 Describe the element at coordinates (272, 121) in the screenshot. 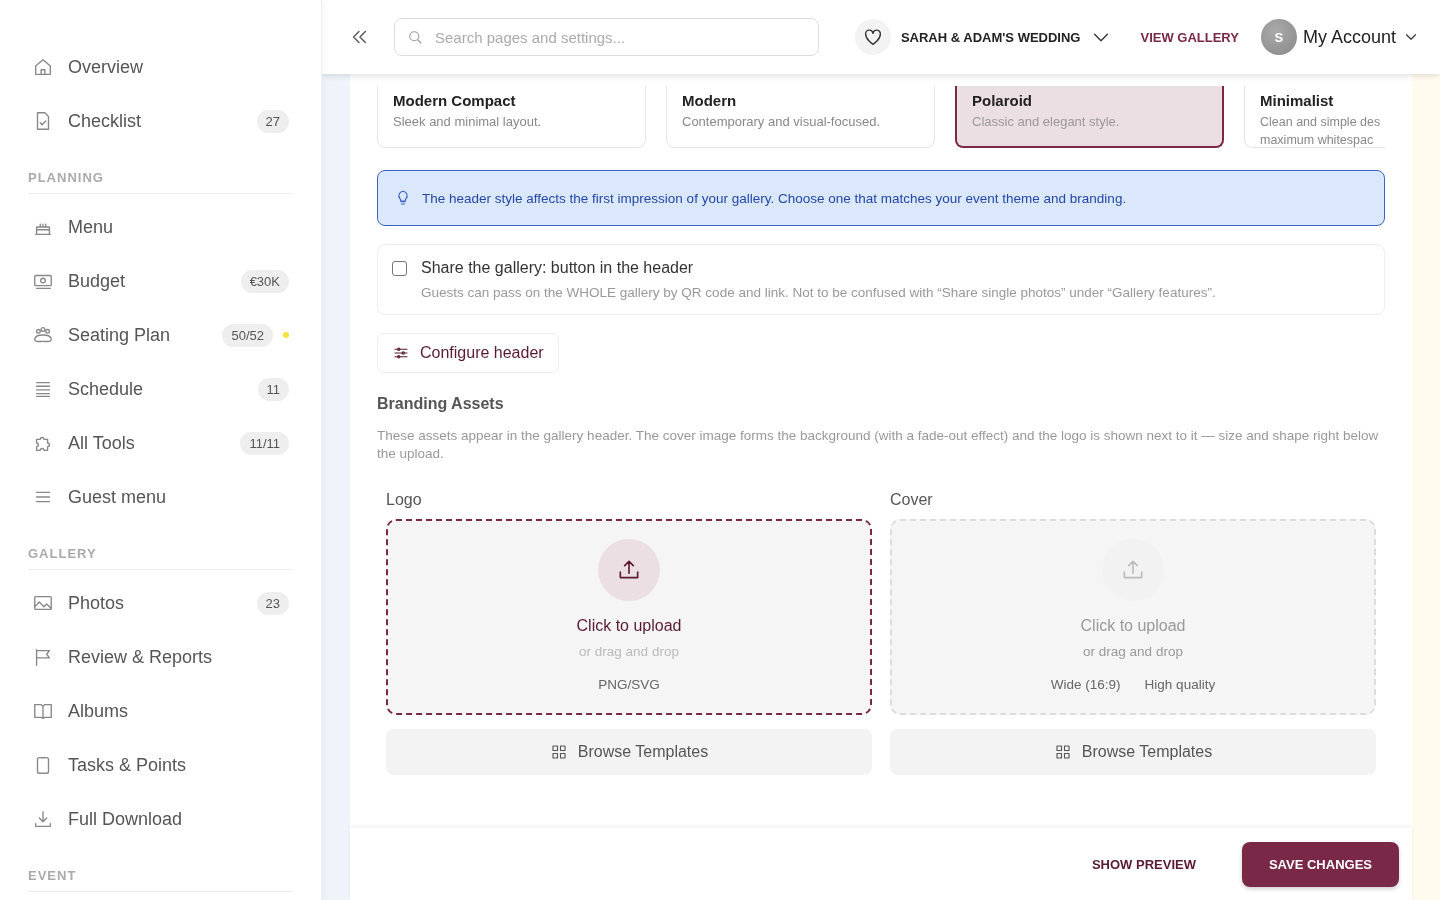

I see `count-badge: 27` at that location.